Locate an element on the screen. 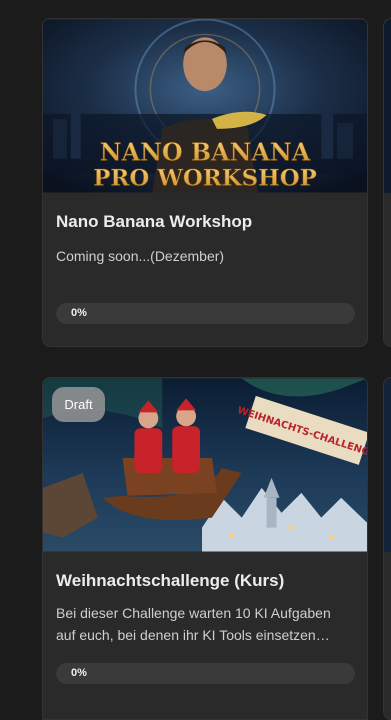 The image size is (391, 720). poster-title-line2: PRO WORKSHOP is located at coordinates (205, 179).